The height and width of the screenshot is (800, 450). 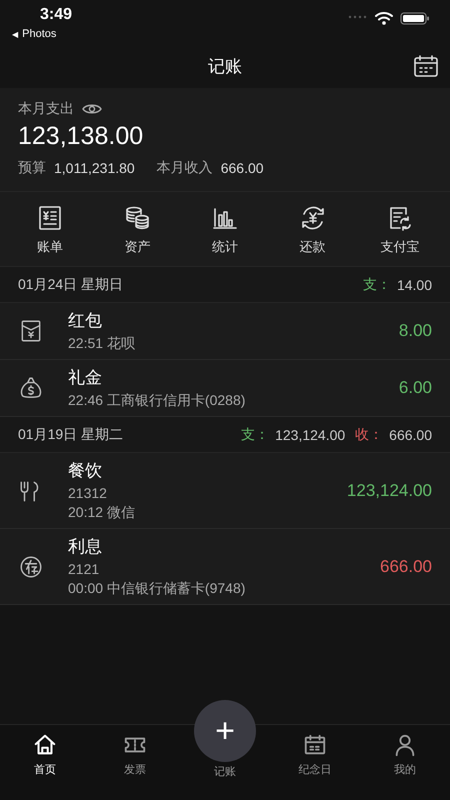 I want to click on shortcut-button: 资产, so click(x=137, y=230).